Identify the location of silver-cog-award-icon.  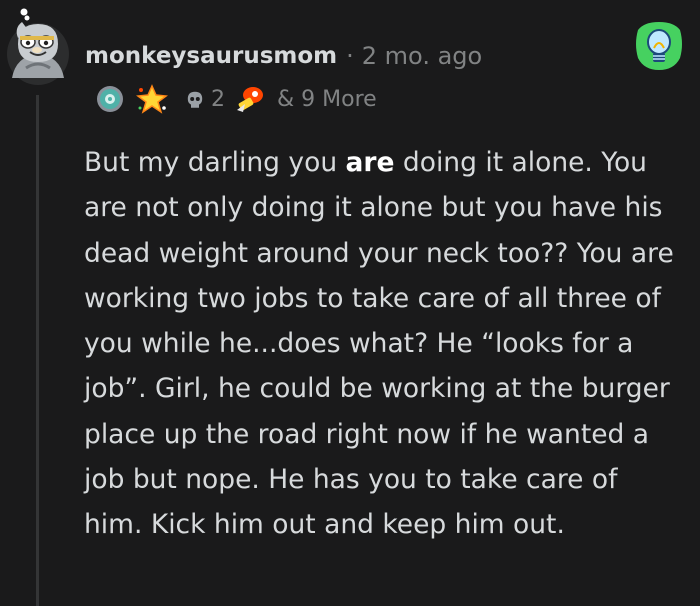
(110, 99).